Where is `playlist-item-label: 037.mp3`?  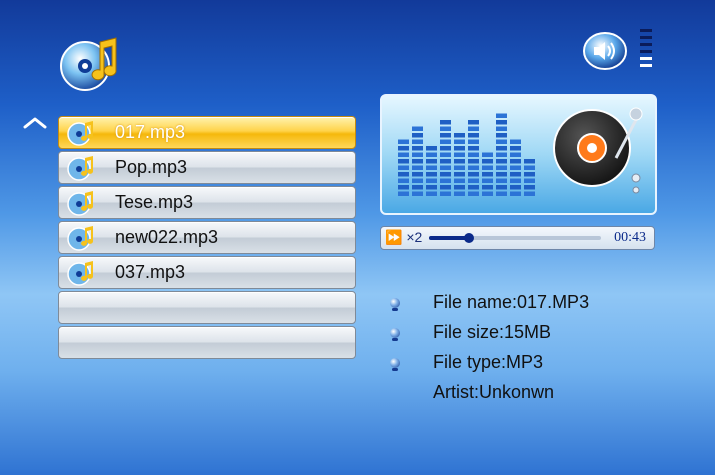 playlist-item-label: 037.mp3 is located at coordinates (150, 272).